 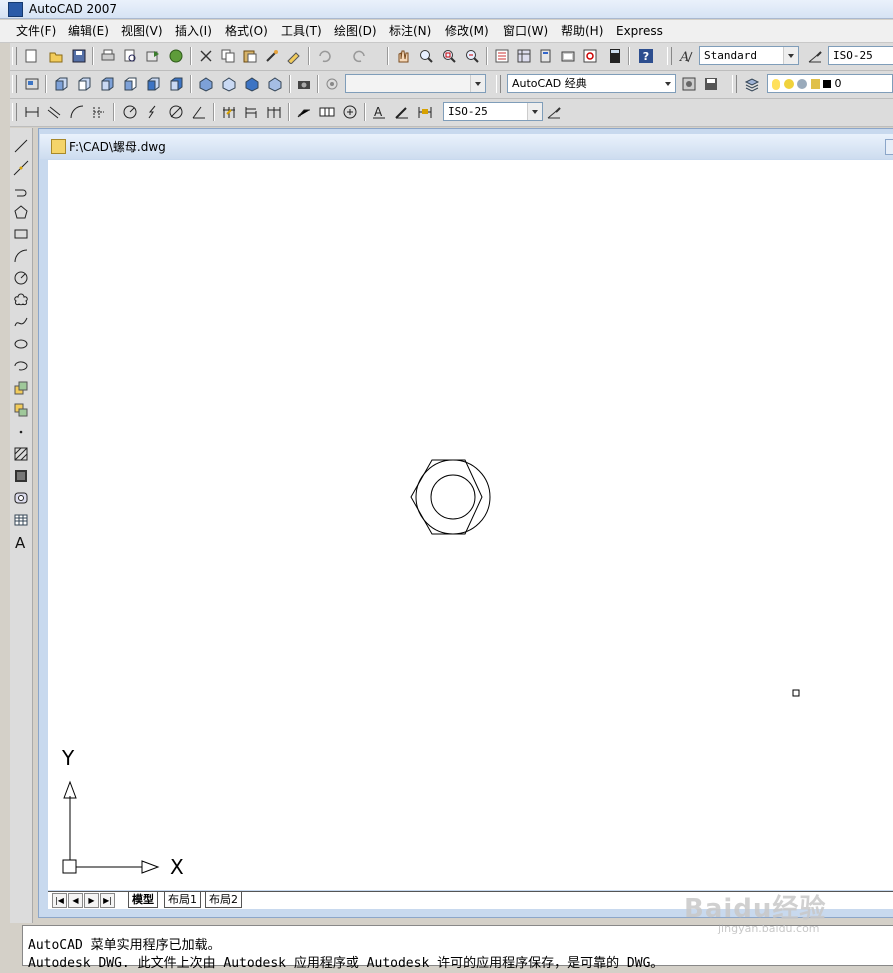 I want to click on quick-dim-icon, so click(x=229, y=112).